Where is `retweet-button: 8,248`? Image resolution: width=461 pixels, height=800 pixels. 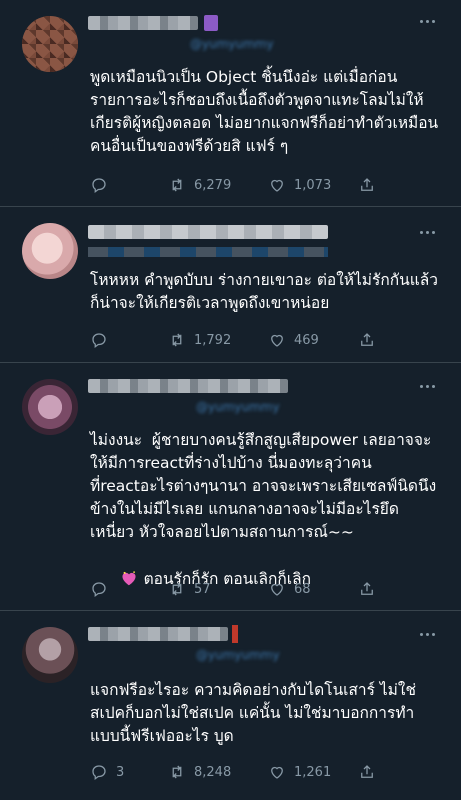
retweet-button: 8,248 is located at coordinates (218, 772).